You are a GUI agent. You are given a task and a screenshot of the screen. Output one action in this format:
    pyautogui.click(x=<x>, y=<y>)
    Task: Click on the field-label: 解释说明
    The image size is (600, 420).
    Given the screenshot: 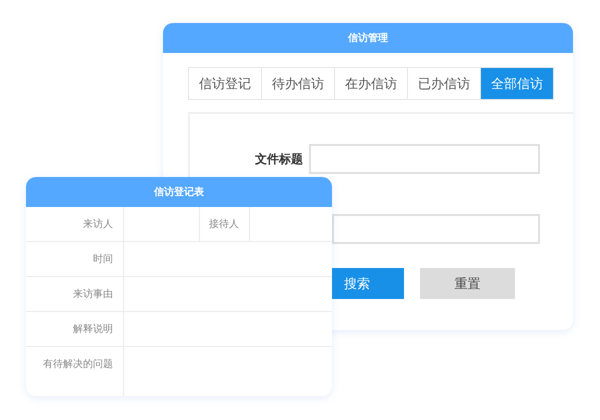 What is the action you would take?
    pyautogui.click(x=75, y=329)
    